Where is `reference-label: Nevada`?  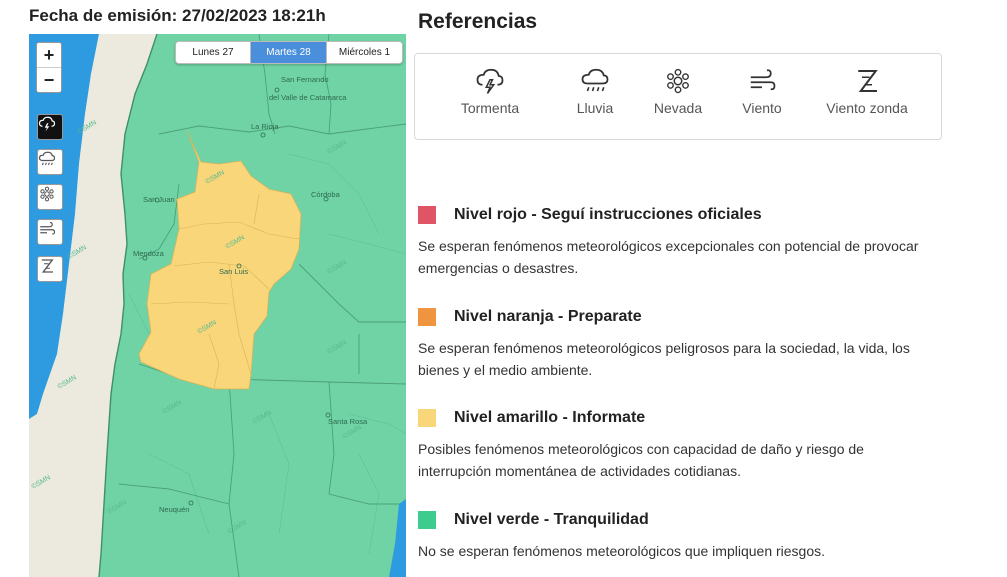
reference-label: Nevada is located at coordinates (678, 108).